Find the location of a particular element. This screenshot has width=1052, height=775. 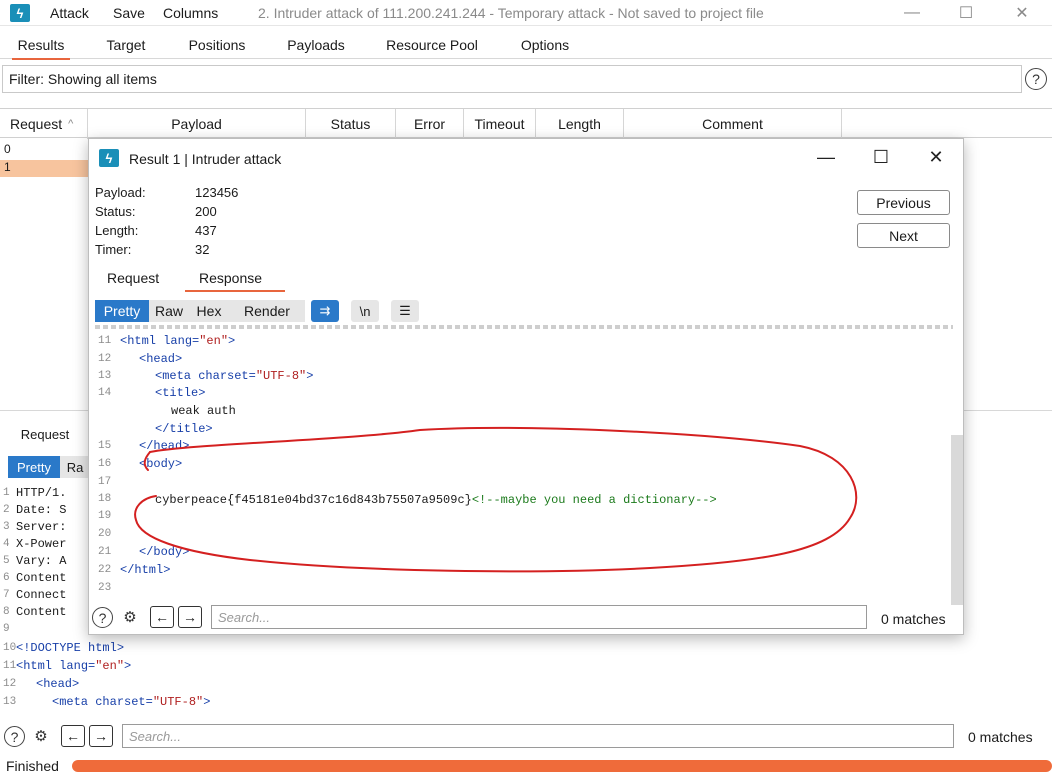

column-length: Length is located at coordinates (580, 124).